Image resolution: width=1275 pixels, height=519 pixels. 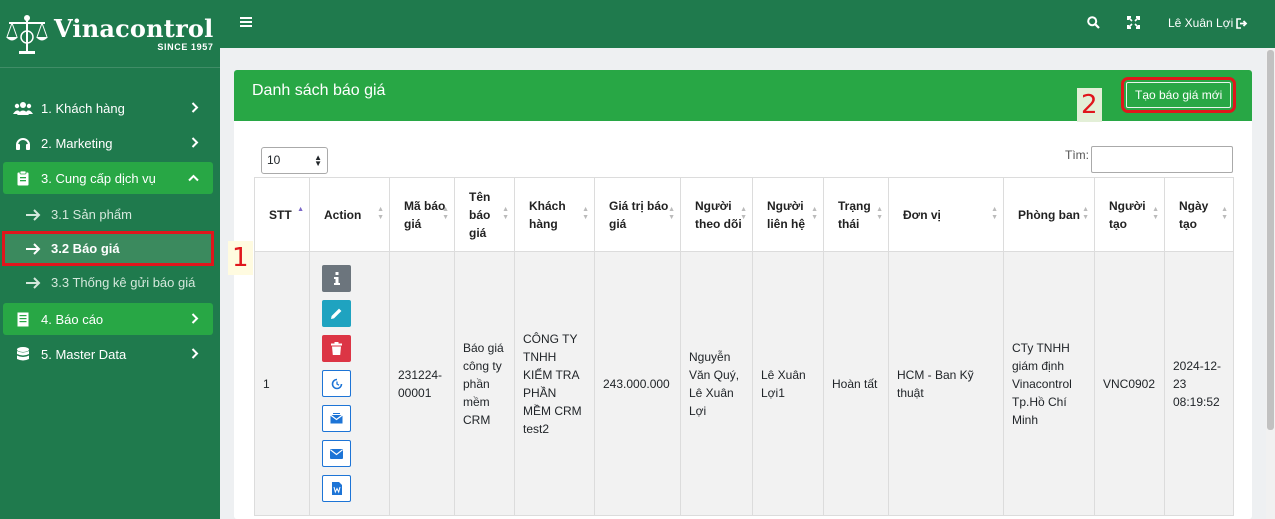 I want to click on brand-since: SINCE 1957, so click(x=185, y=46).